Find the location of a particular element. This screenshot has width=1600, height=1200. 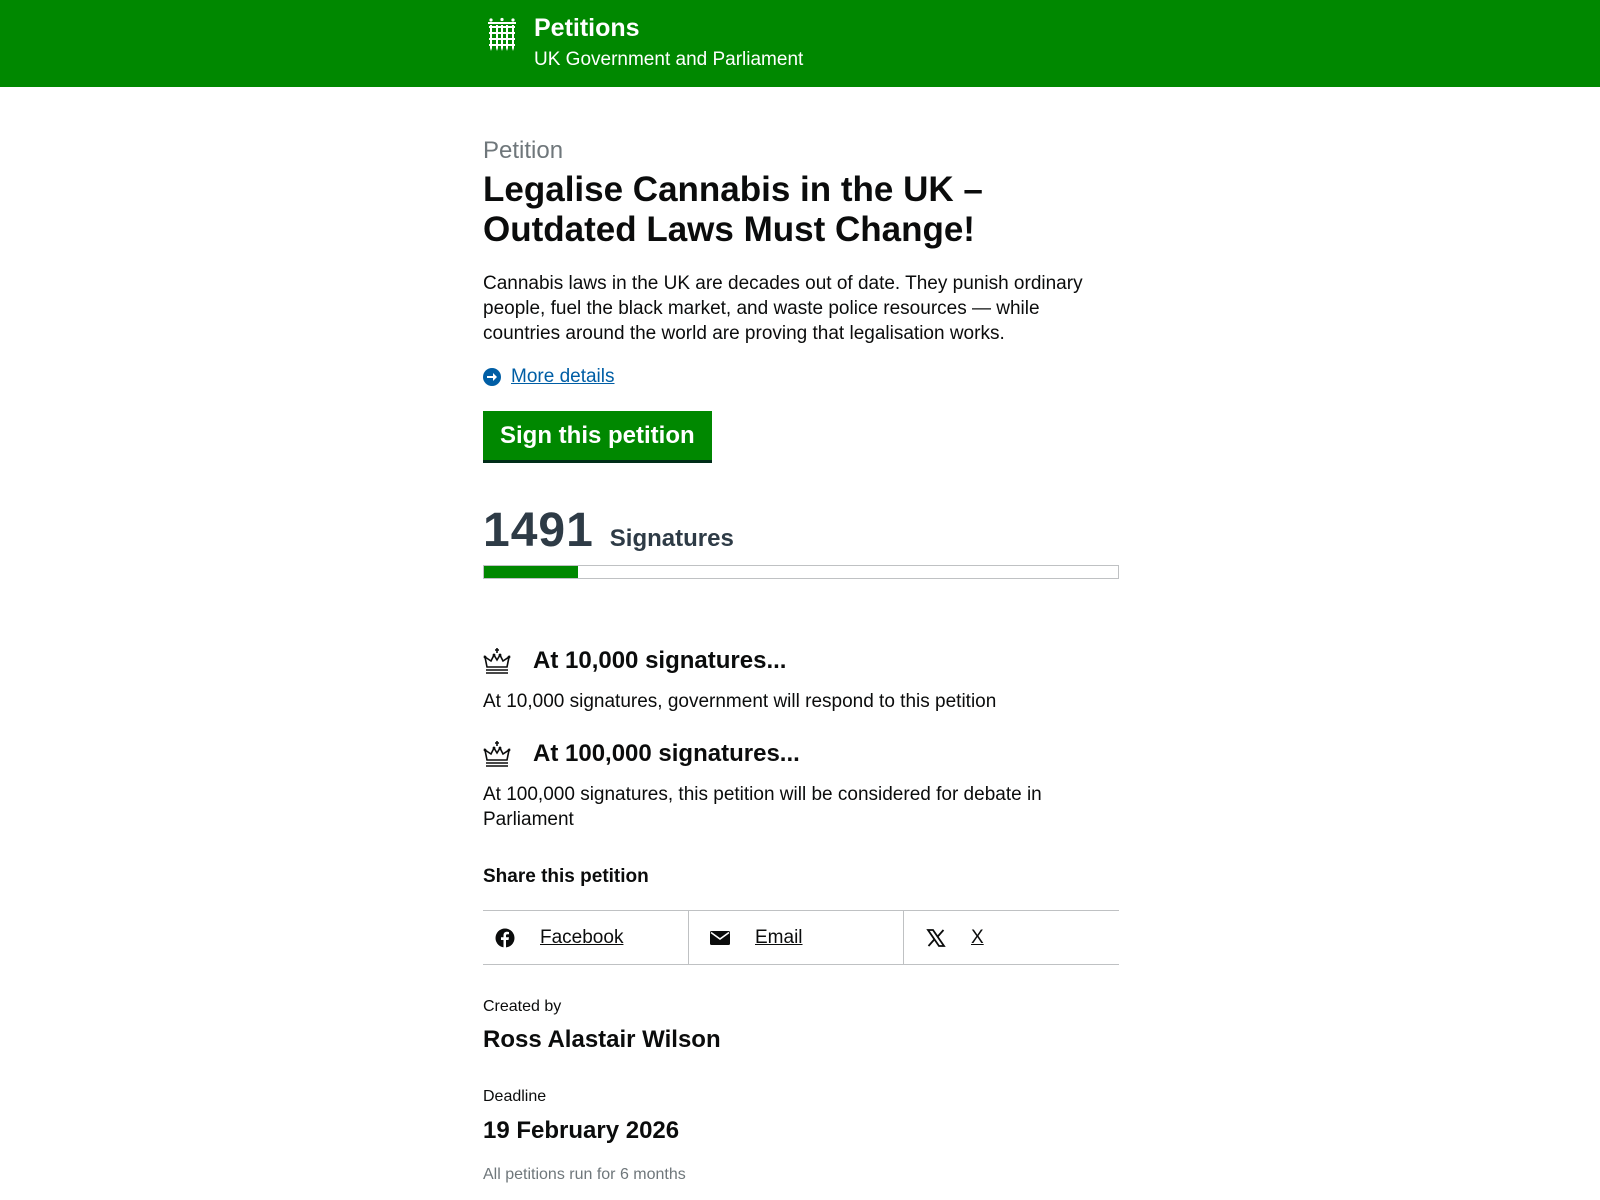

deadline-date: 19 February 2026 is located at coordinates (581, 1130).